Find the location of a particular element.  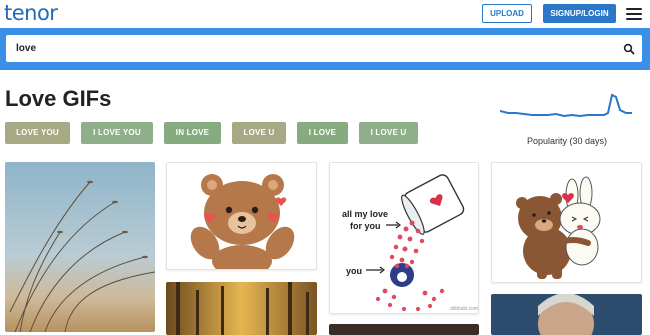

search-input is located at coordinates (306, 48).